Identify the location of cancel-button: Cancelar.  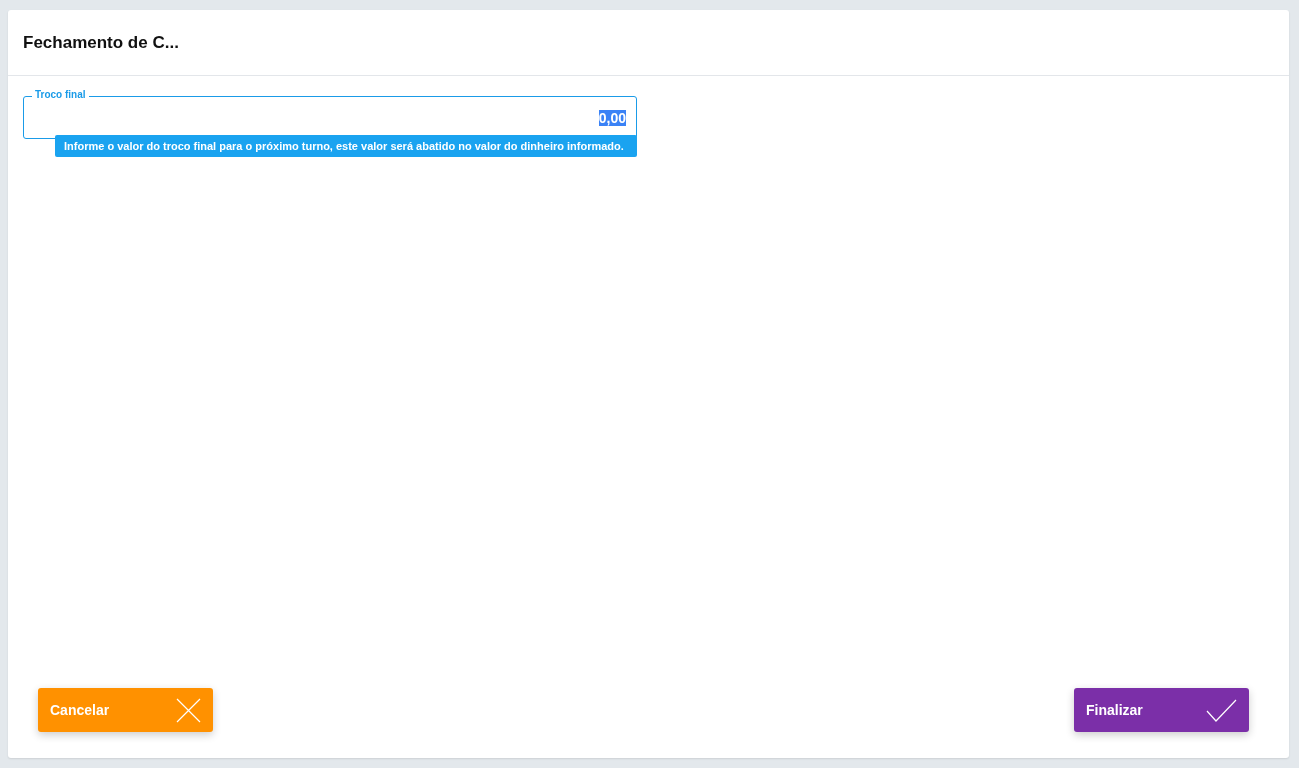
(125, 710).